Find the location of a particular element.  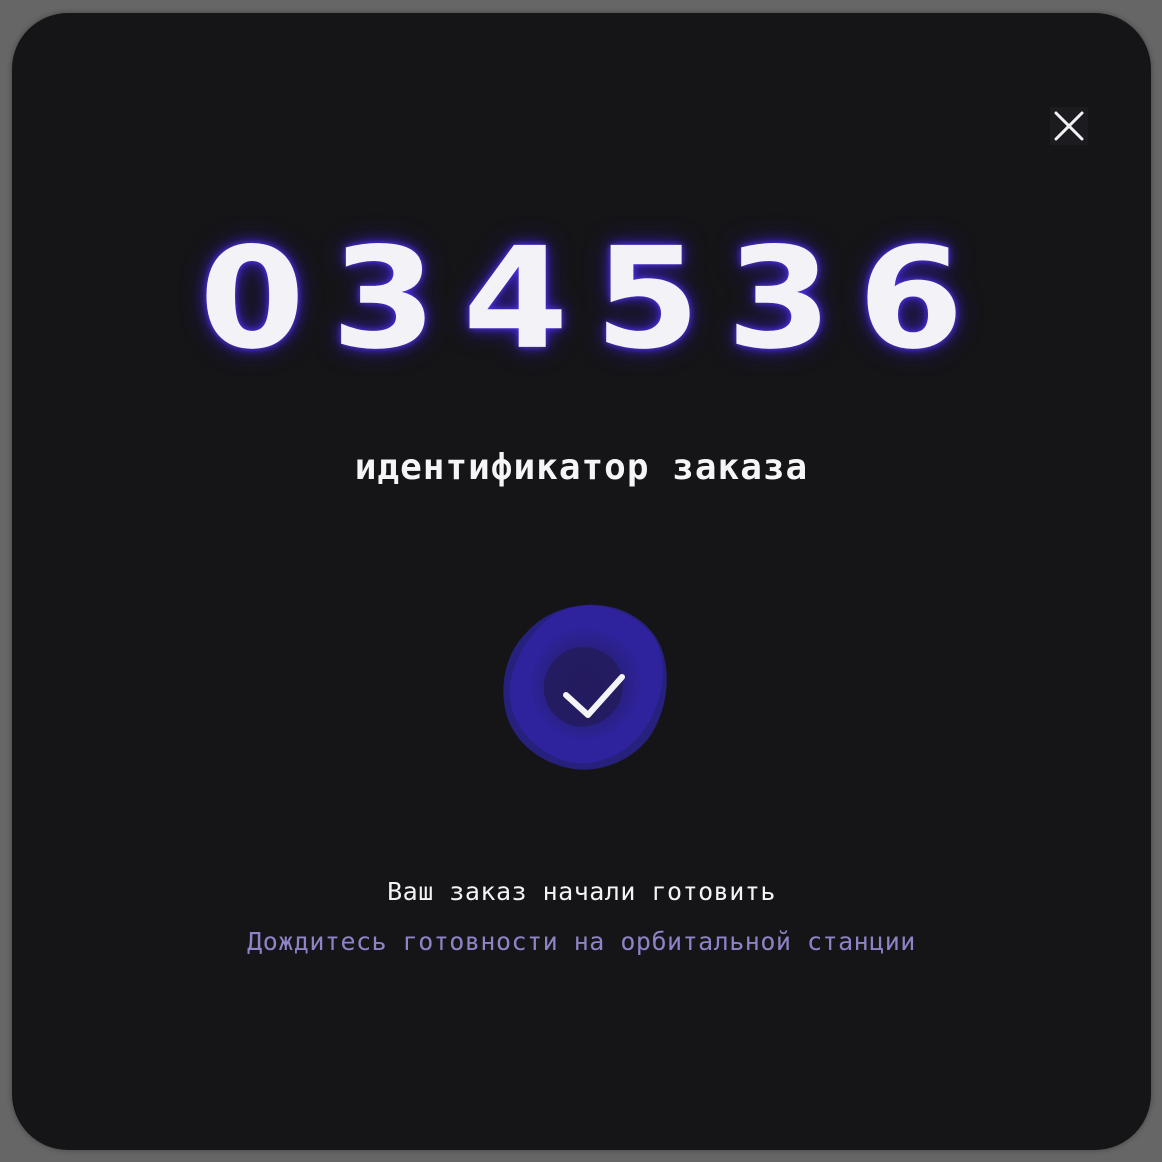

order-id-label: идентификатор заказа is located at coordinates (581, 467).